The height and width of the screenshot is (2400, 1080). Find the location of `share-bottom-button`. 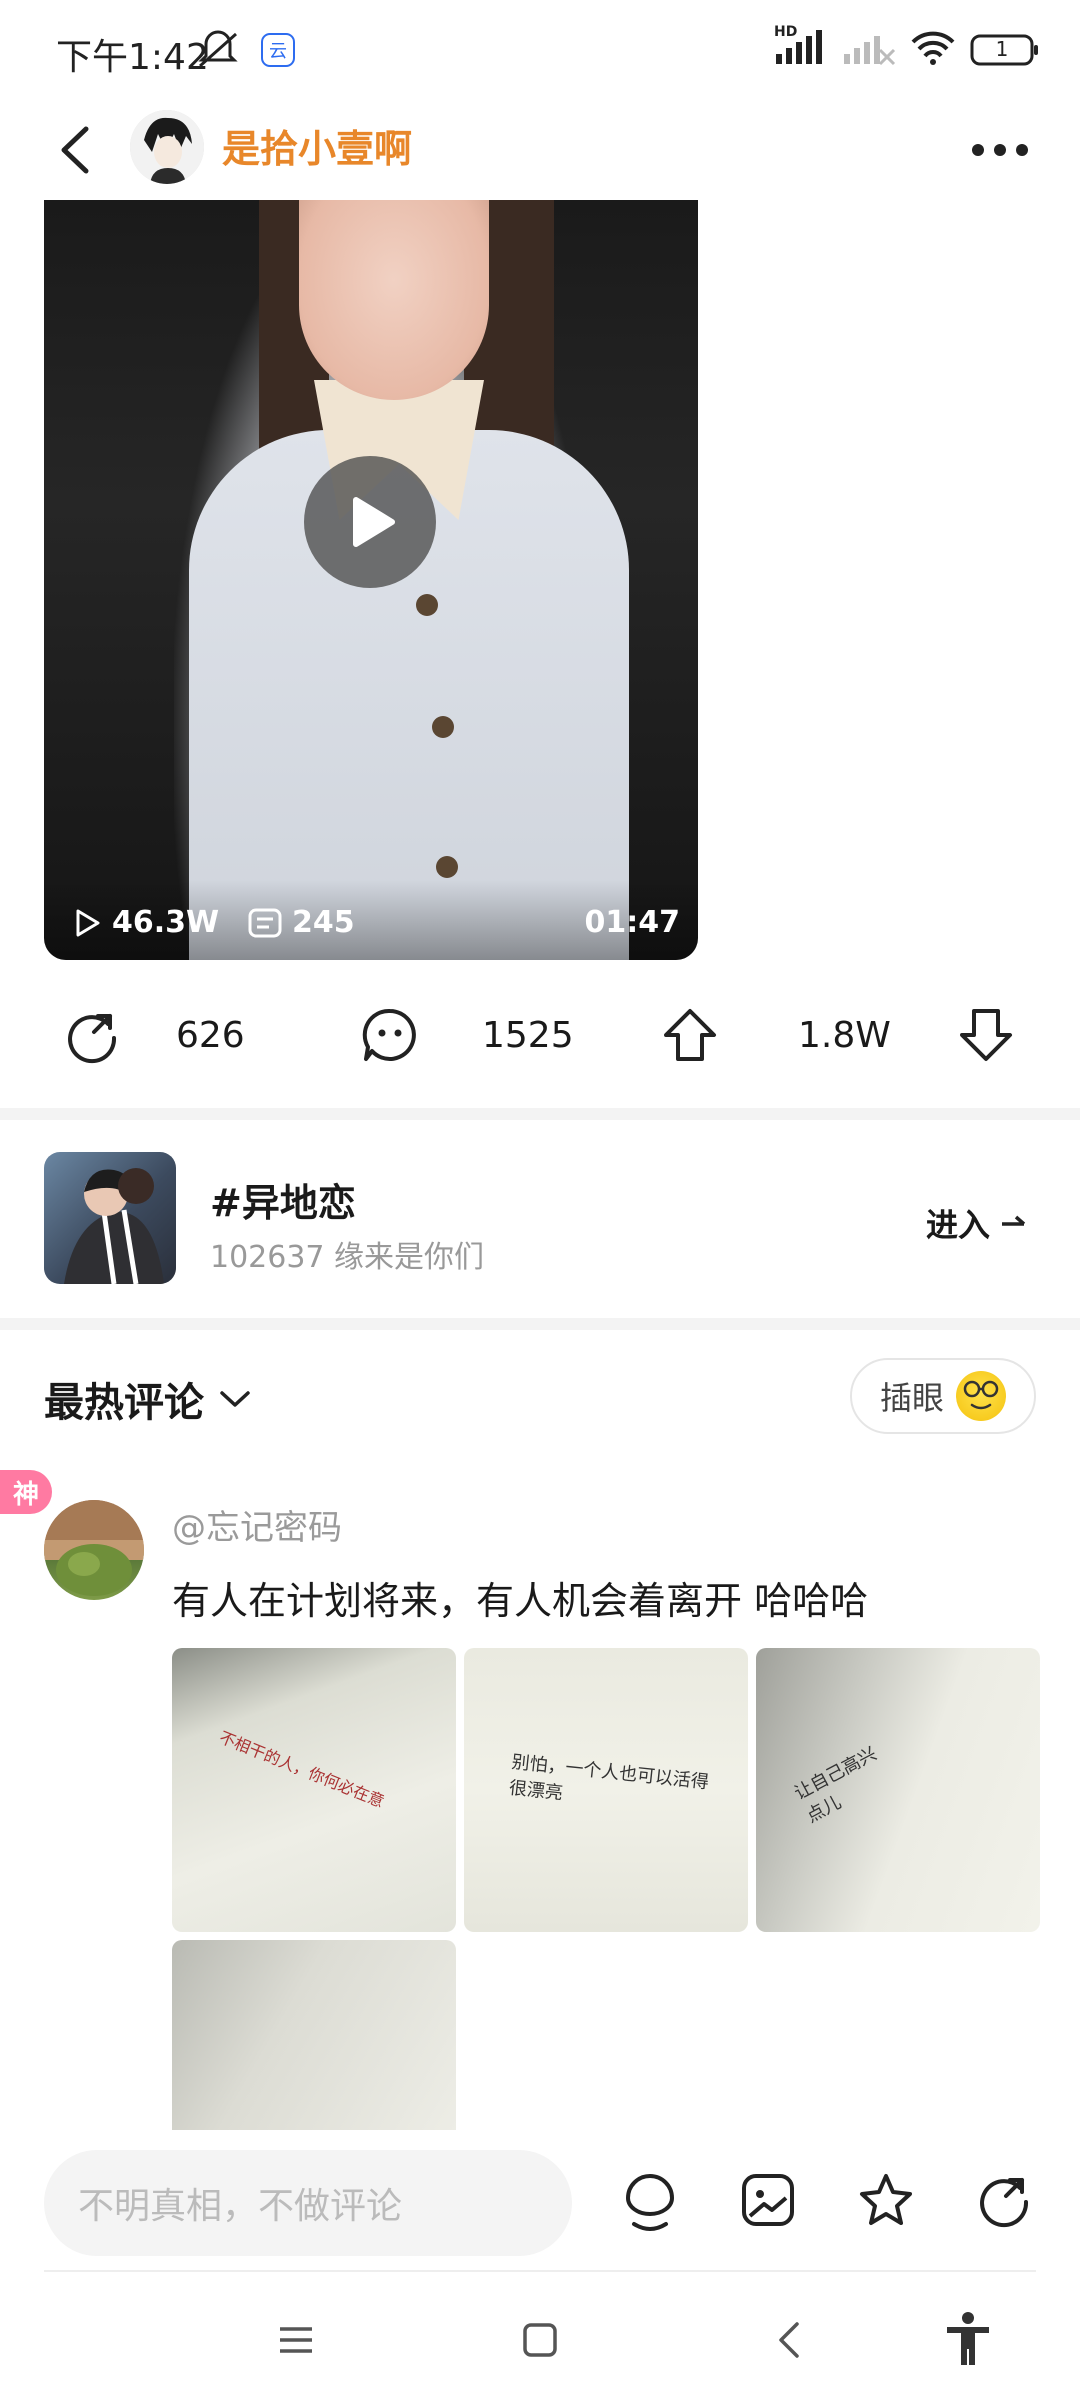

share-bottom-button is located at coordinates (1004, 2200).